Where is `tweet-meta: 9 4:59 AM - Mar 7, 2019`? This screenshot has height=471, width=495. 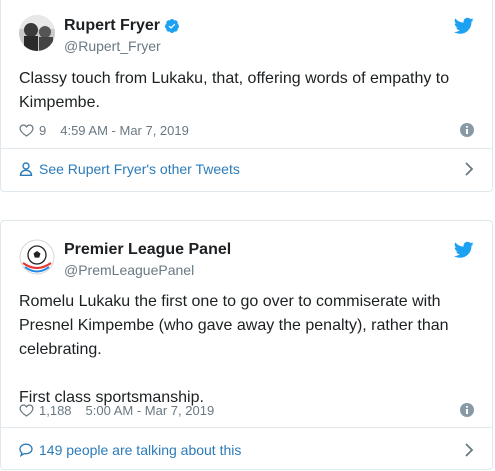
tweet-meta: 9 4:59 AM - Mar 7, 2019 is located at coordinates (246, 130).